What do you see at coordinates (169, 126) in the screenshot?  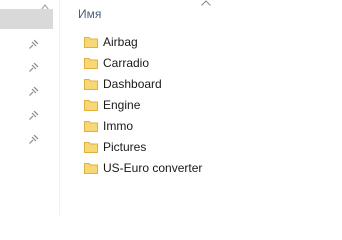 I see `list-item: Immo` at bounding box center [169, 126].